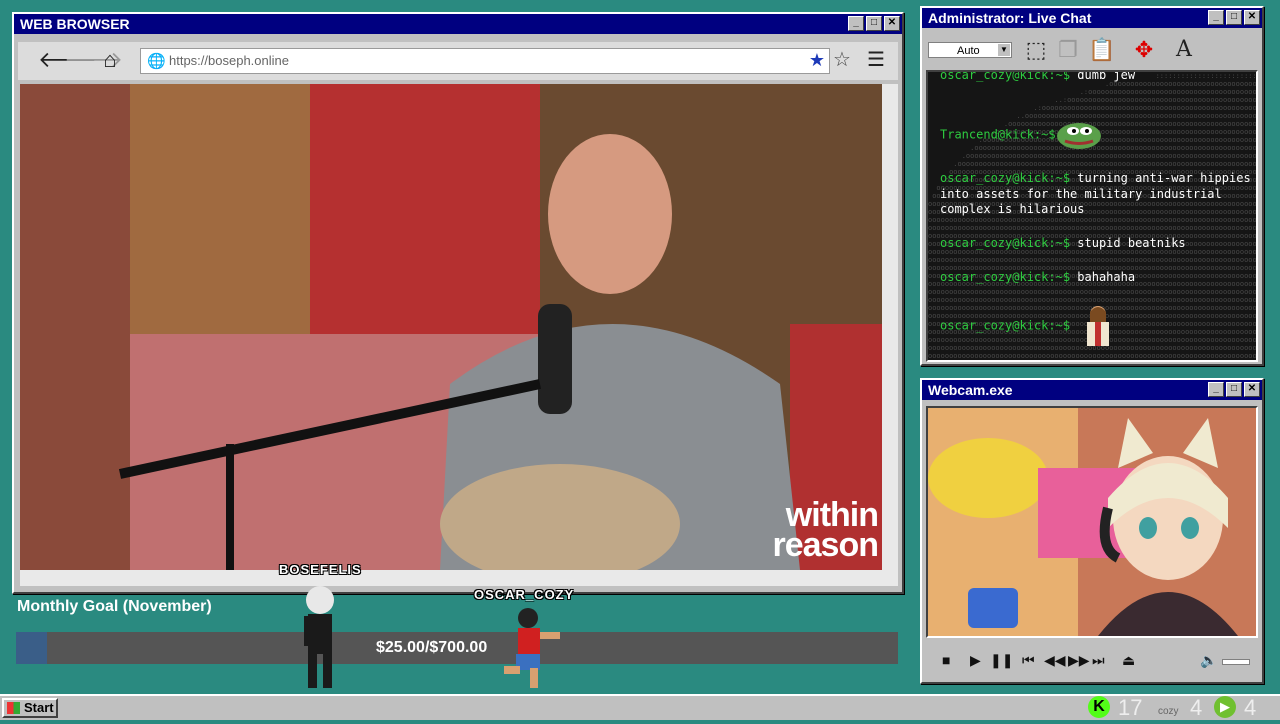  I want to click on play-icon: ▶, so click(975, 660).